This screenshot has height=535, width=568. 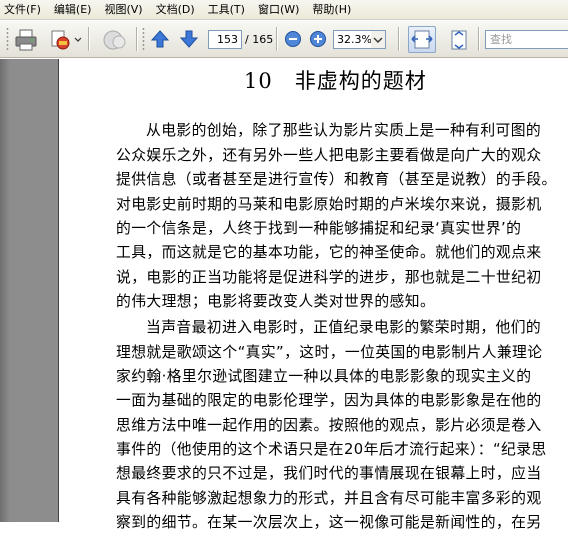 What do you see at coordinates (26, 40) in the screenshot?
I see `print-icon` at bounding box center [26, 40].